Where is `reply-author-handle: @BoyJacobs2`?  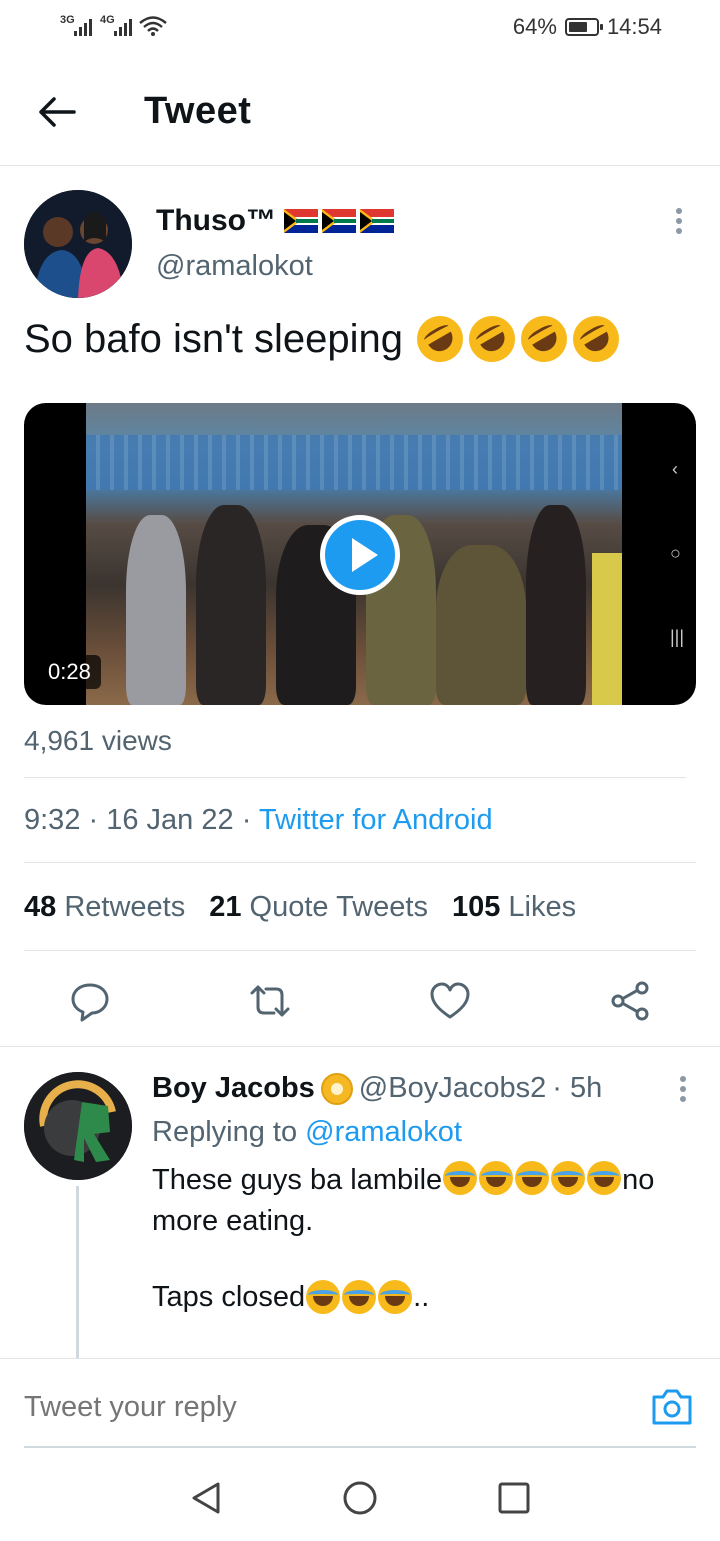
reply-author-handle: @BoyJacobs2 is located at coordinates (452, 1088).